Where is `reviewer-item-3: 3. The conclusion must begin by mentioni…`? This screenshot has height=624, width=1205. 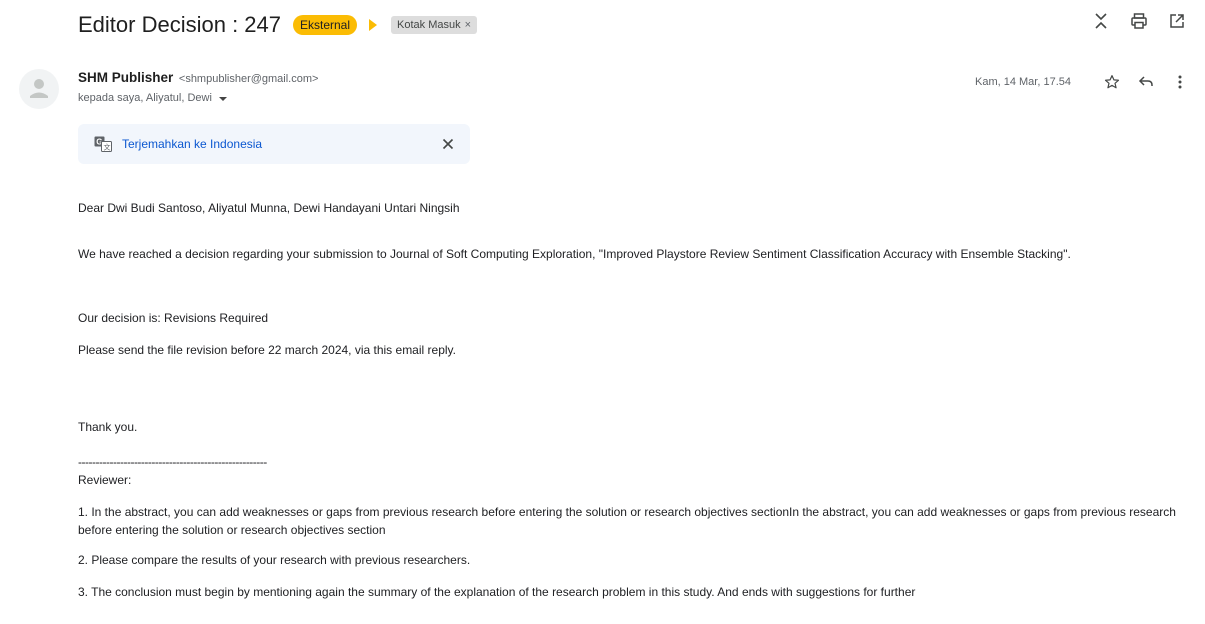 reviewer-item-3: 3. The conclusion must begin by mentioni… is located at coordinates (497, 592).